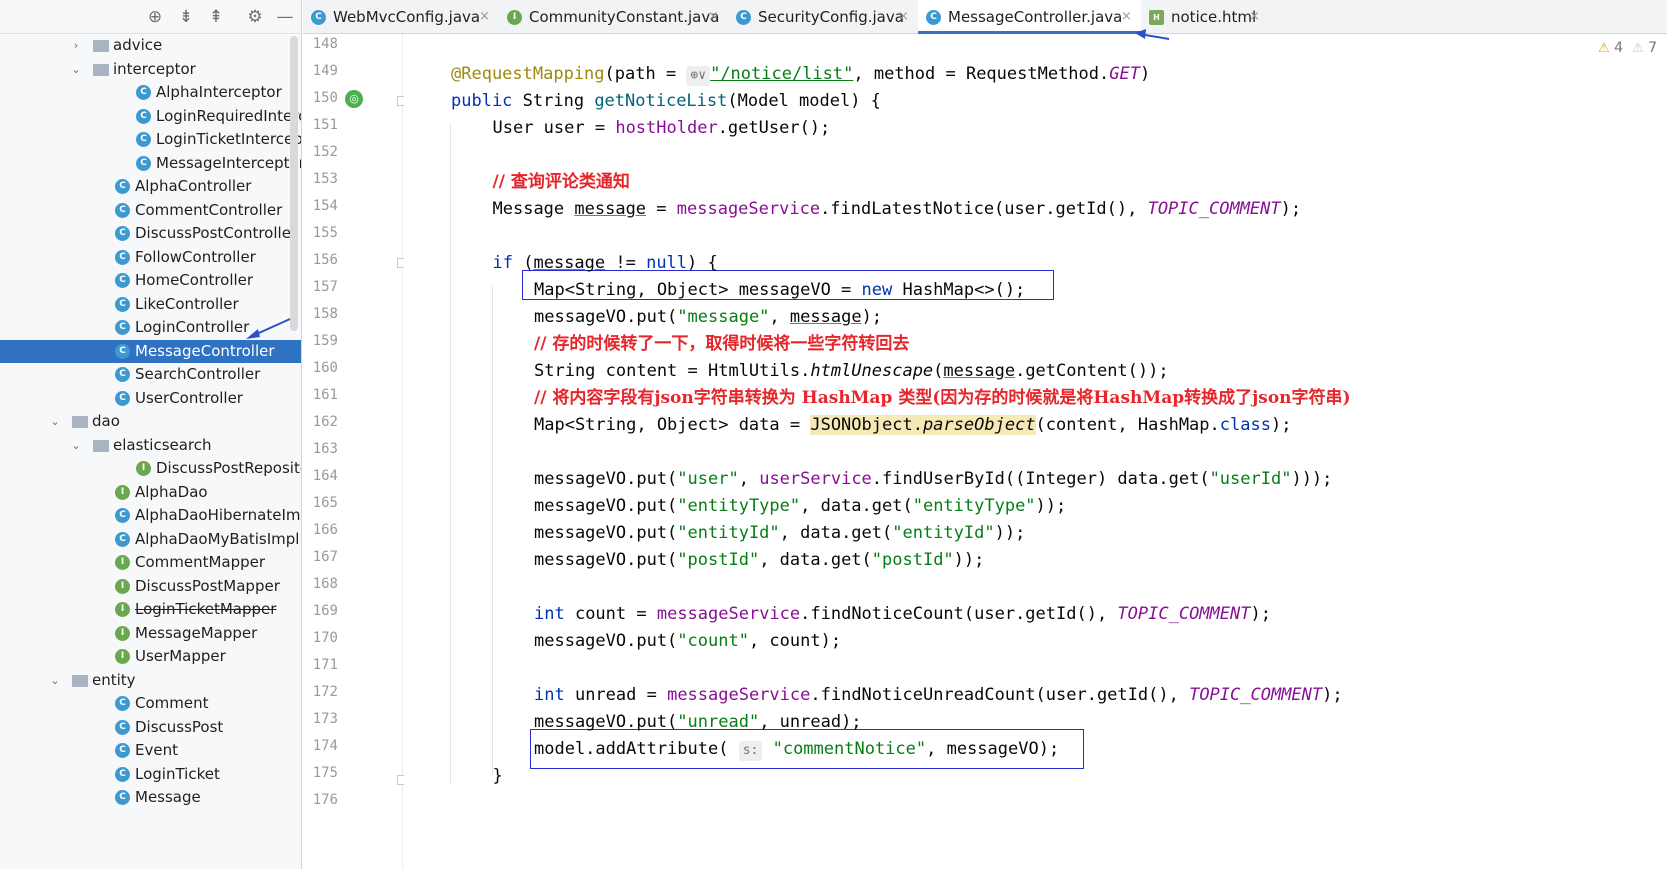  What do you see at coordinates (150, 46) in the screenshot?
I see `tree-item-advice: › advice` at bounding box center [150, 46].